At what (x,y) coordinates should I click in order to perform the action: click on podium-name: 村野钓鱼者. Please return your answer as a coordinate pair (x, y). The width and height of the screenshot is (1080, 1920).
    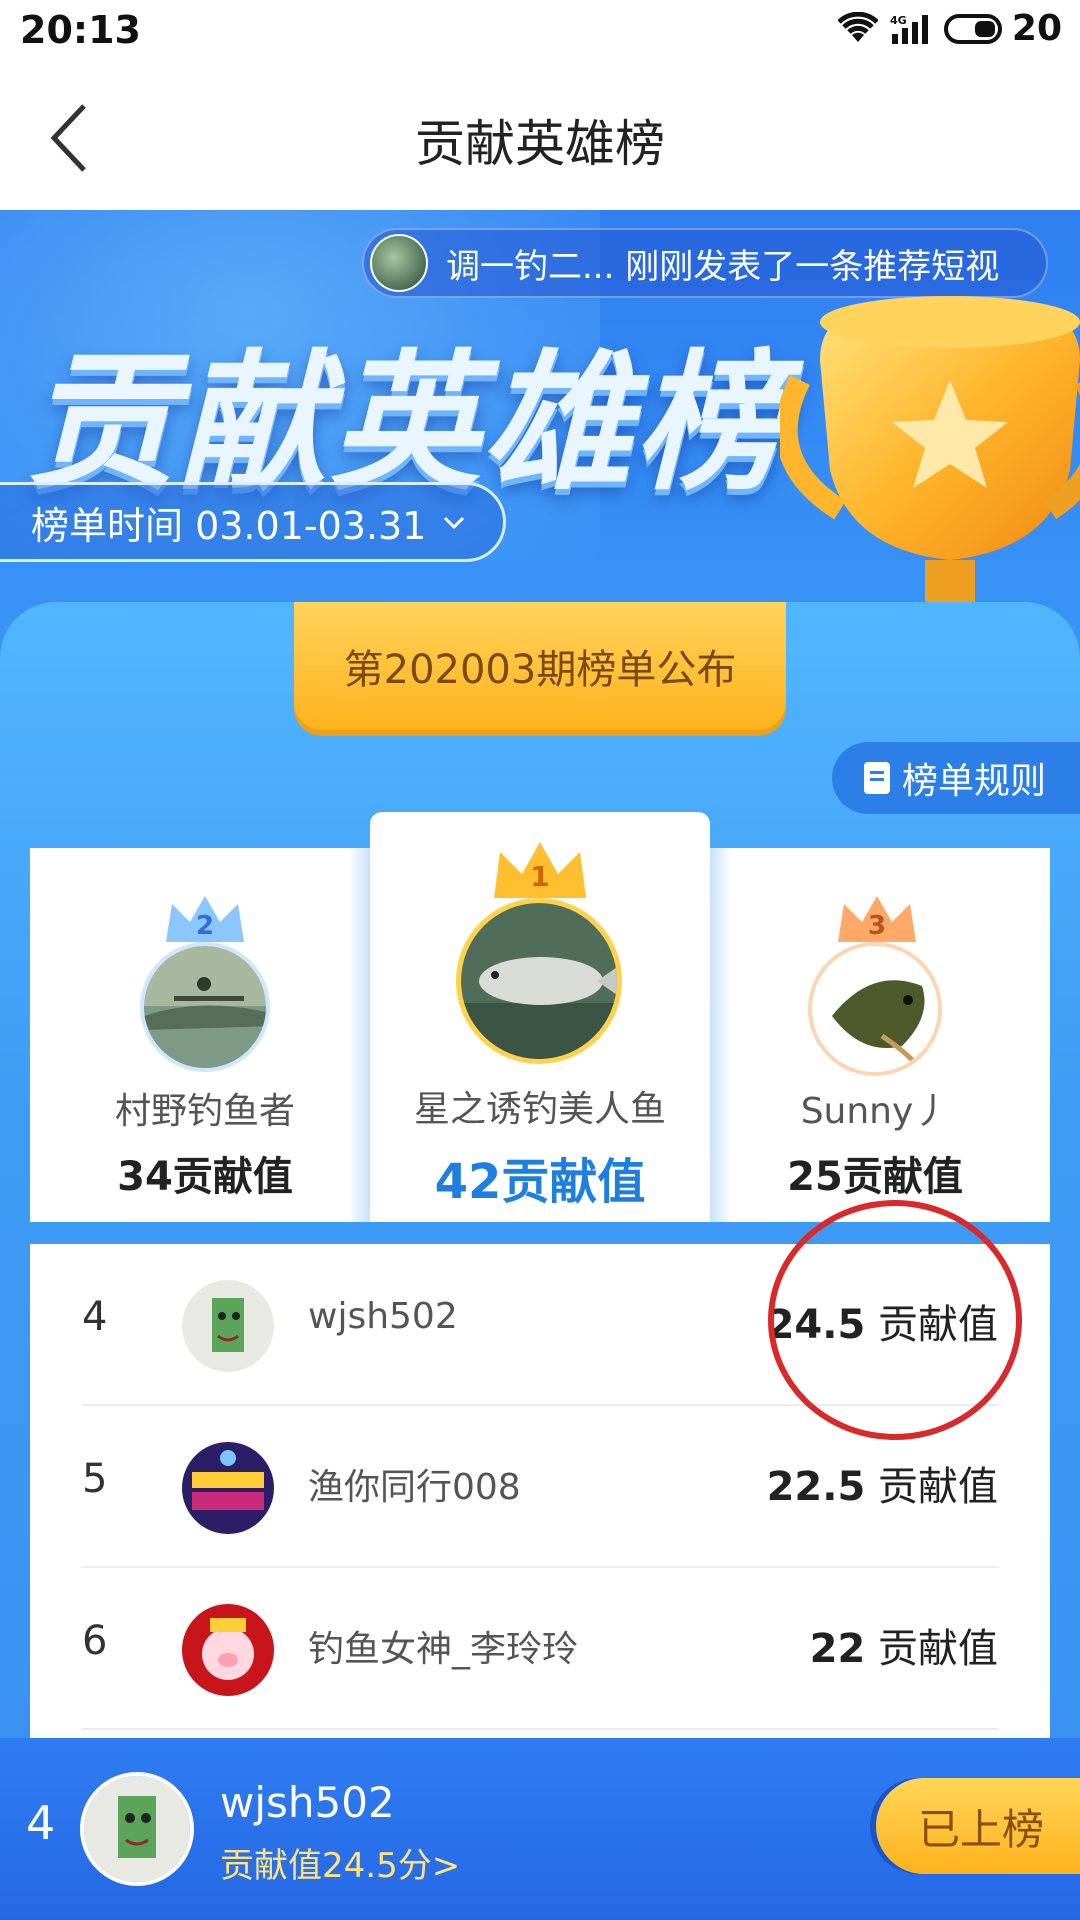
    Looking at the image, I should click on (204, 1111).